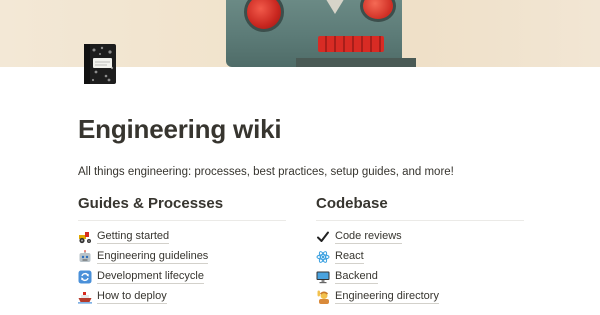 The width and height of the screenshot is (600, 315). Describe the element at coordinates (420, 277) in the screenshot. I see `page-link-backend: Backend` at that location.